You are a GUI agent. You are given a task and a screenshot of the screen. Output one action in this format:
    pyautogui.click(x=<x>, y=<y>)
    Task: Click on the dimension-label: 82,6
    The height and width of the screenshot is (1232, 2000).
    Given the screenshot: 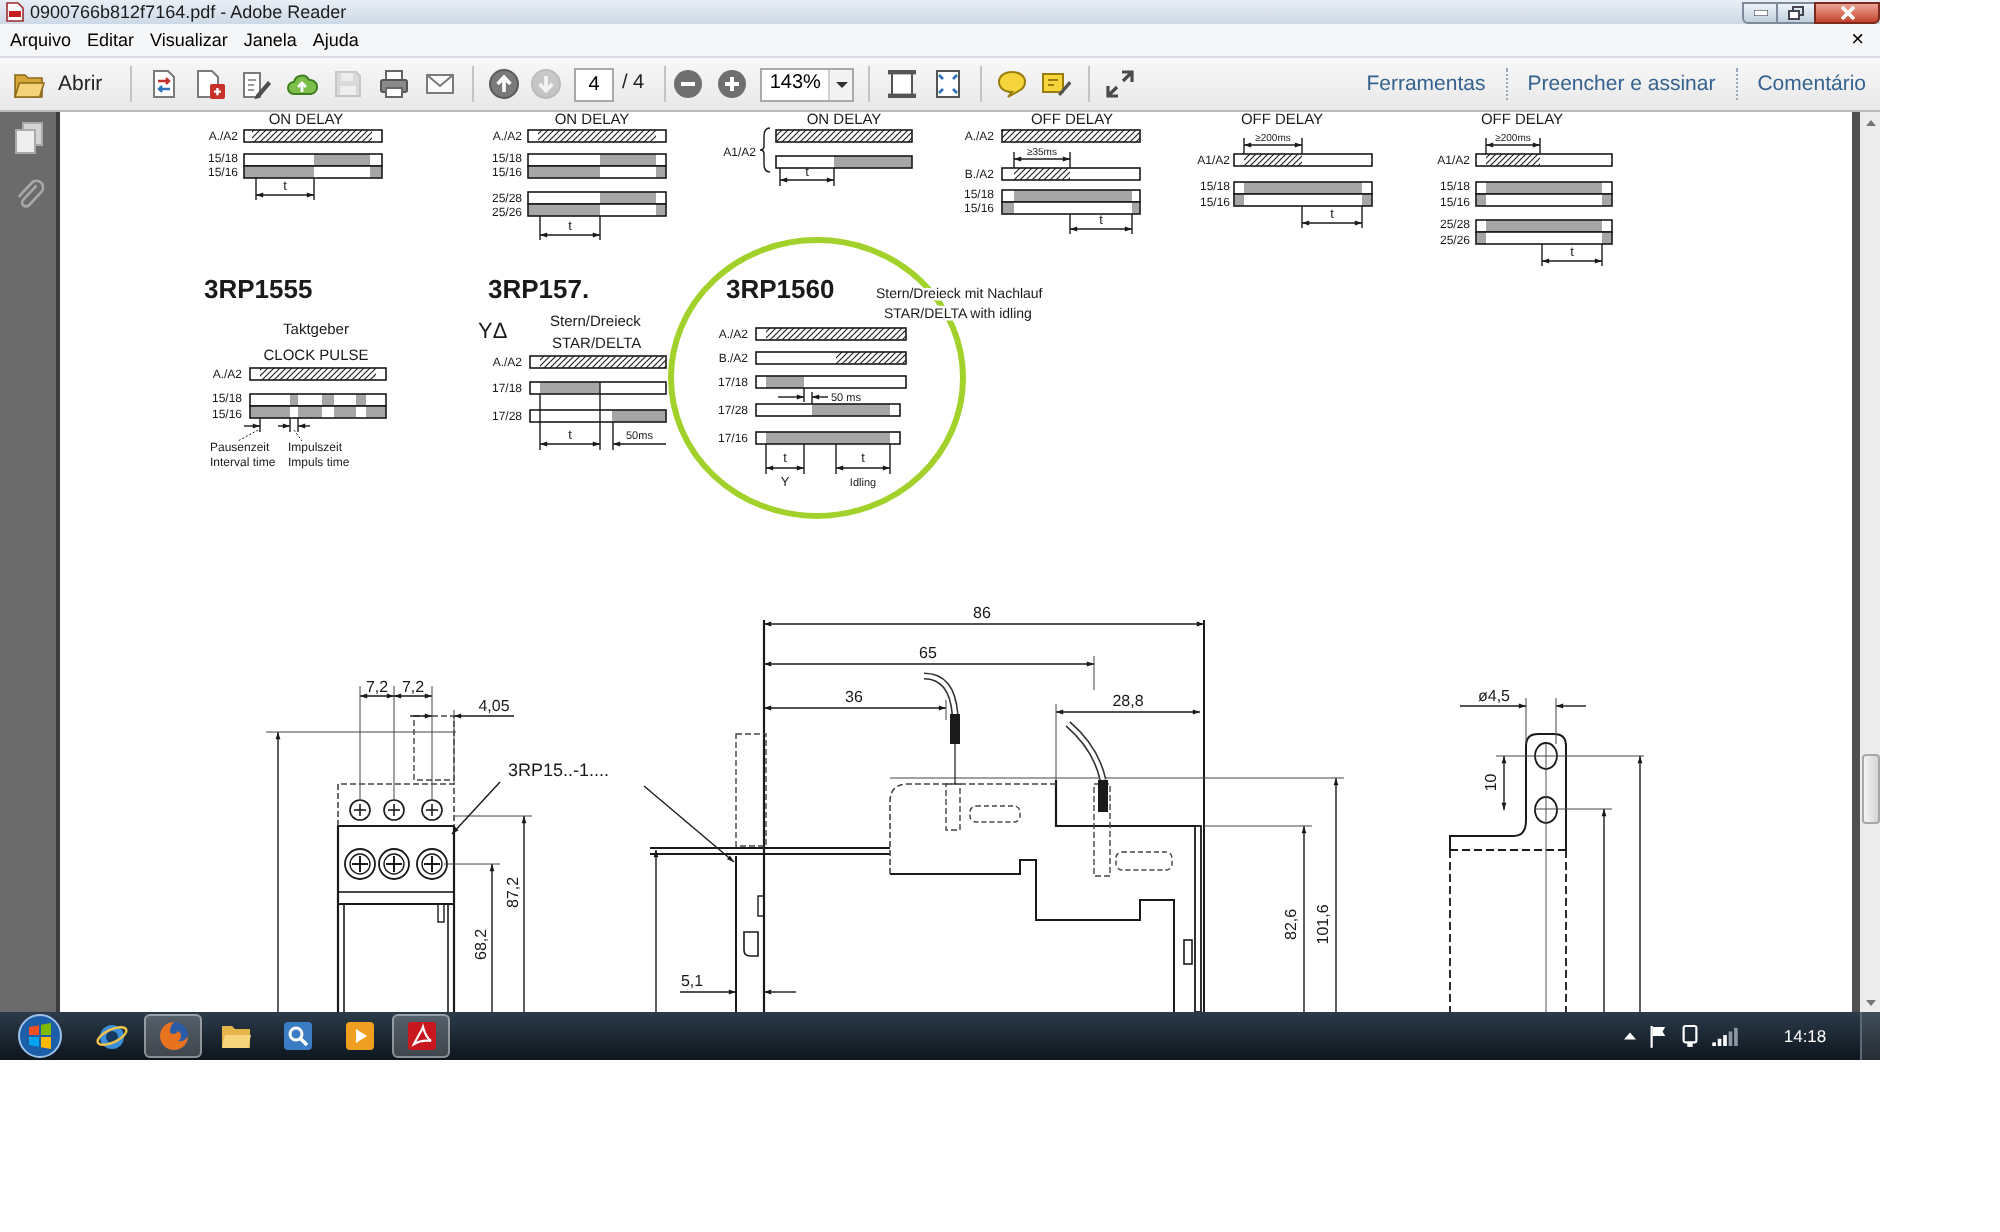 What is the action you would take?
    pyautogui.click(x=1290, y=924)
    